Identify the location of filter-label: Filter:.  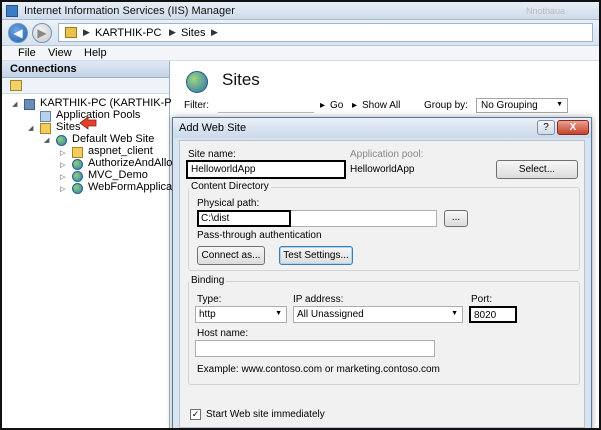
(196, 105).